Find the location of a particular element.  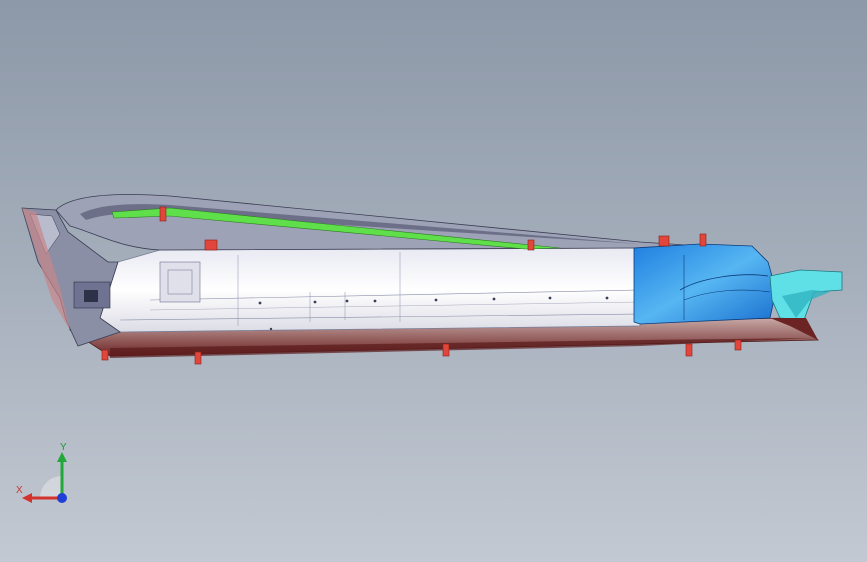

top-arch-rail is located at coordinates (378, 222).